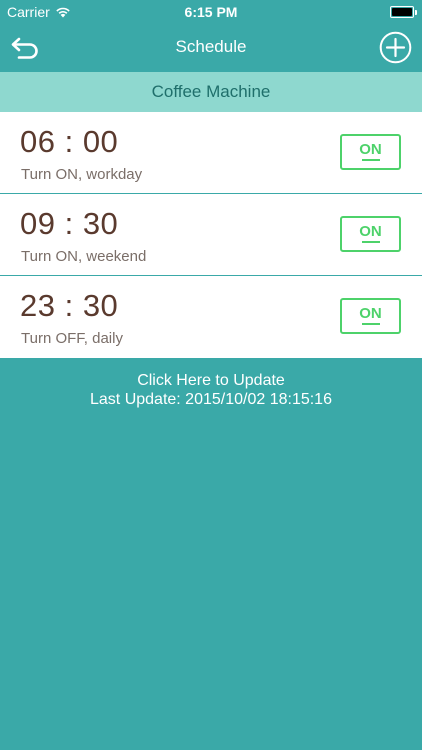 This screenshot has height=750, width=422. Describe the element at coordinates (211, 317) in the screenshot. I see `schedule-item: 23 : 30 Turn OFF, daily ON` at that location.